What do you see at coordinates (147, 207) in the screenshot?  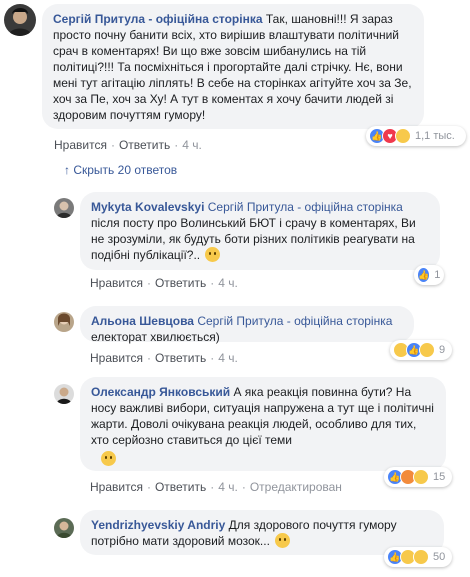 I see `comment-author: Mykyta Kovalevskyi` at bounding box center [147, 207].